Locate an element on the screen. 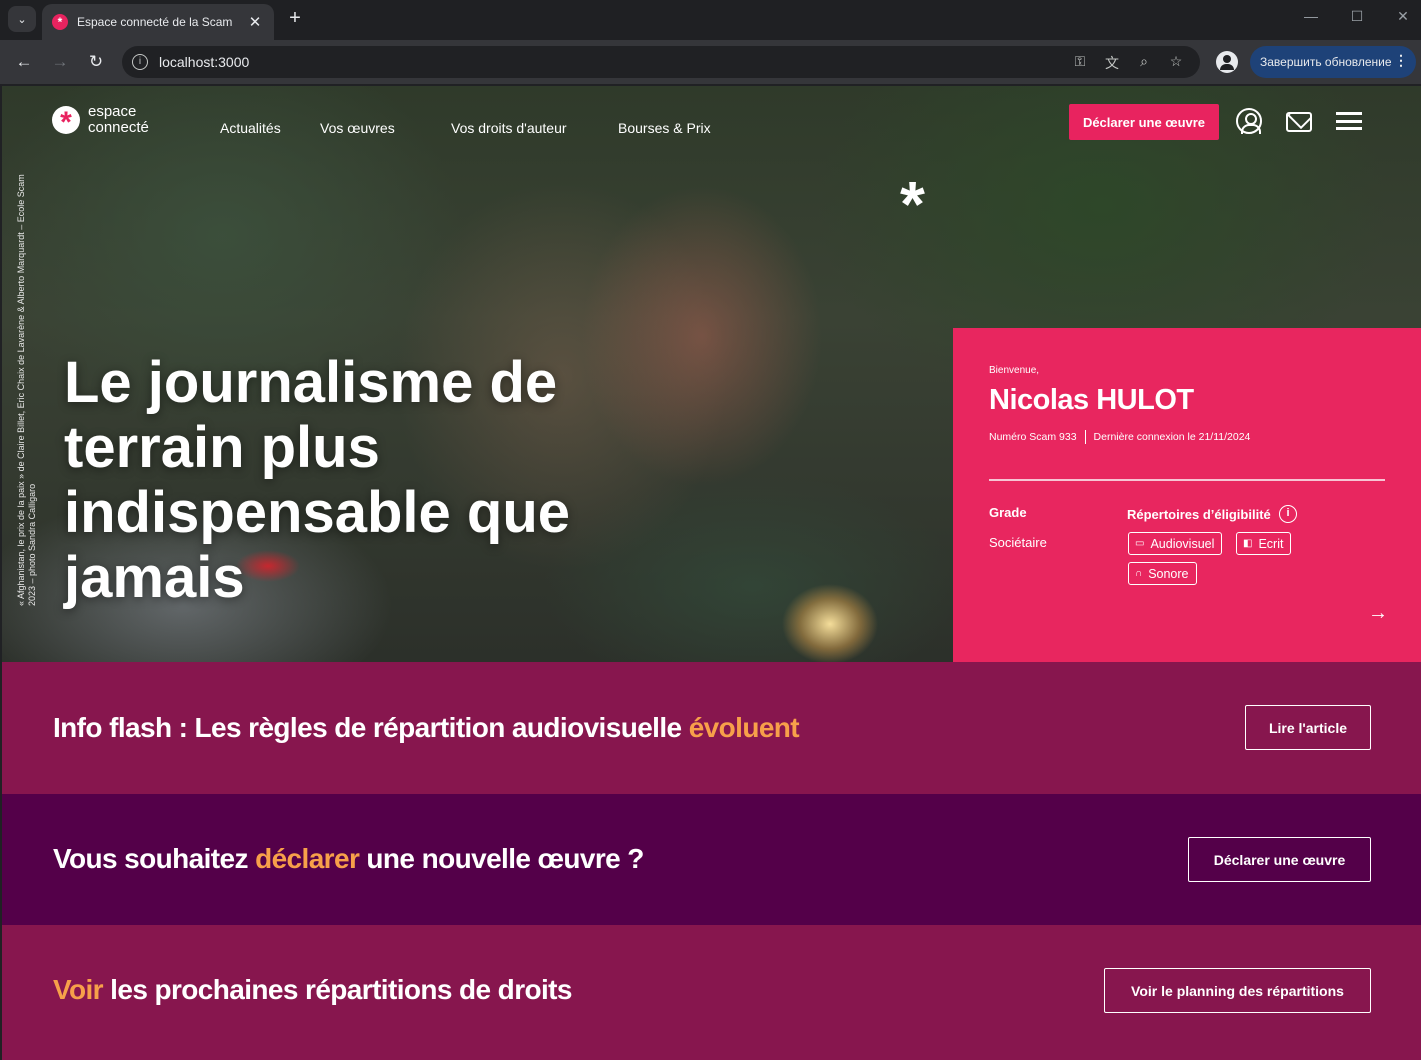 The image size is (1421, 1060). nav-item-droits: Vos droits d'auteur is located at coordinates (509, 128).